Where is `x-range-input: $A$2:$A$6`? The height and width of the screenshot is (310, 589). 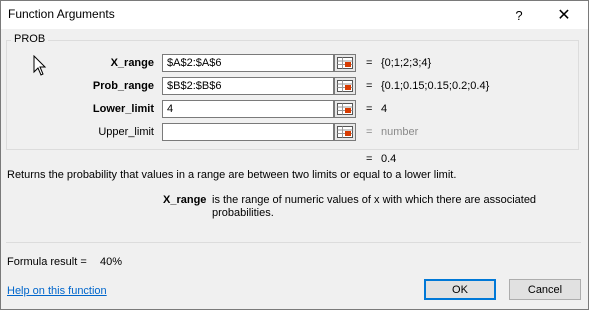
x-range-input: $A$2:$A$6 is located at coordinates (248, 63).